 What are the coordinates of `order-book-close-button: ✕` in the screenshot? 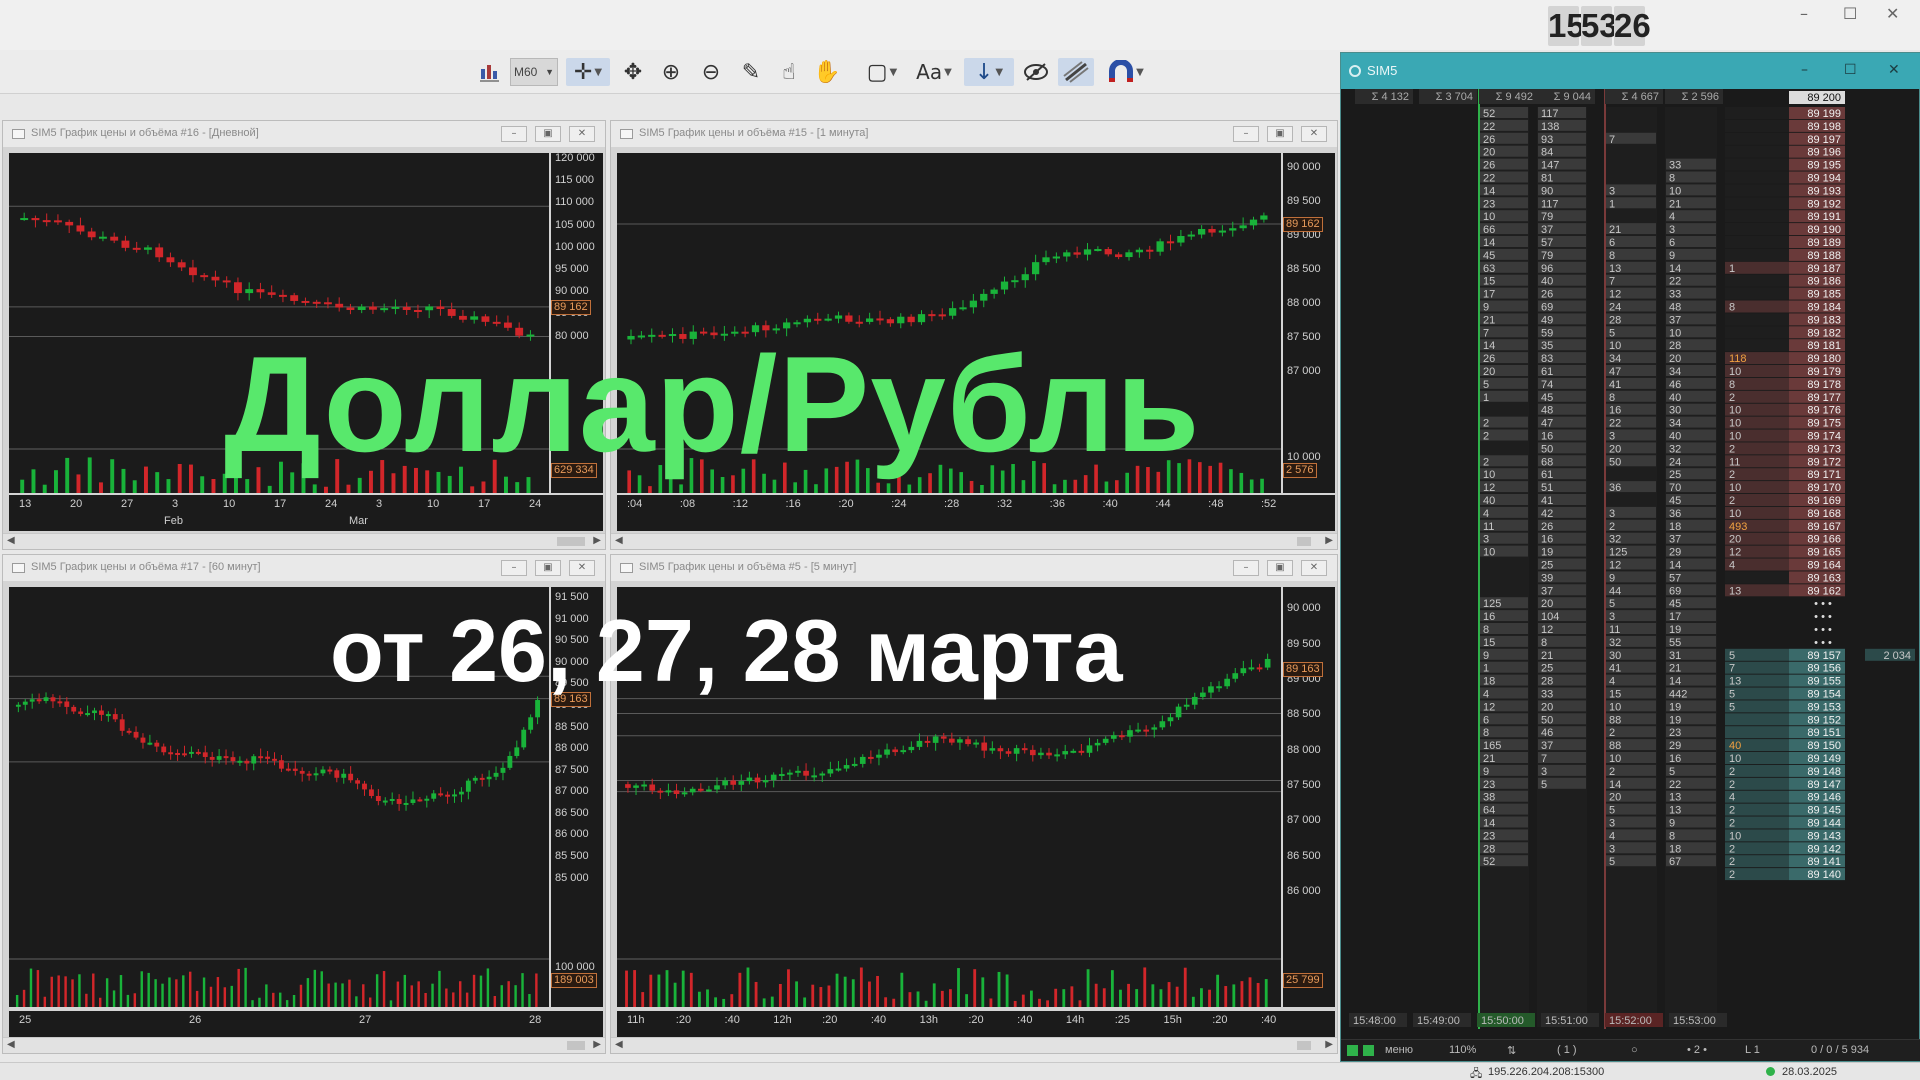 It's located at (1894, 70).